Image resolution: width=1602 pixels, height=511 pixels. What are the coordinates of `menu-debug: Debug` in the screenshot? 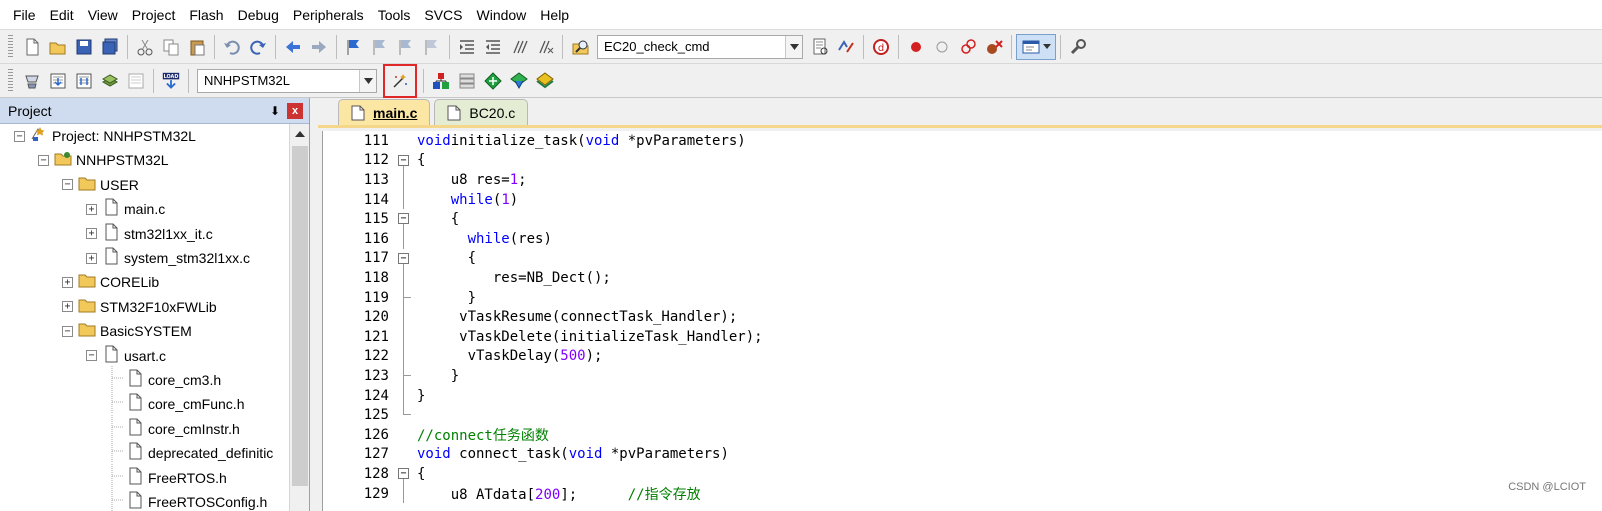 It's located at (258, 15).